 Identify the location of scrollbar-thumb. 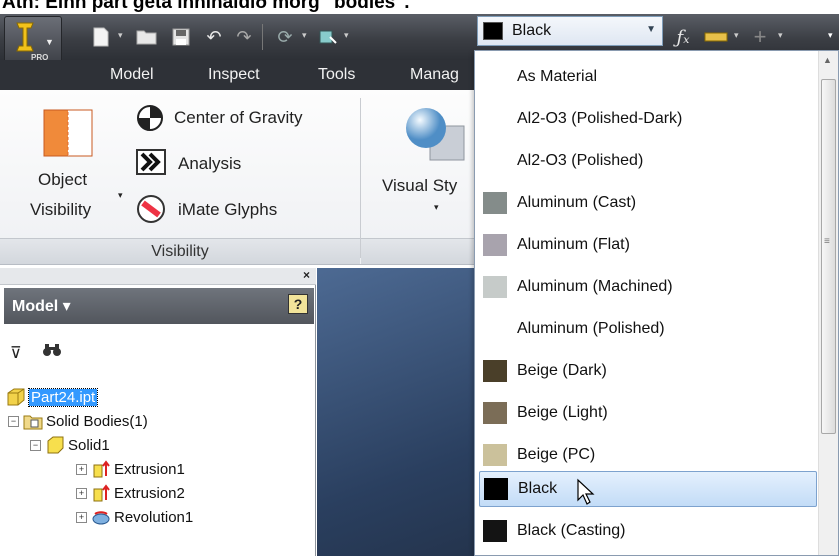
(828, 256).